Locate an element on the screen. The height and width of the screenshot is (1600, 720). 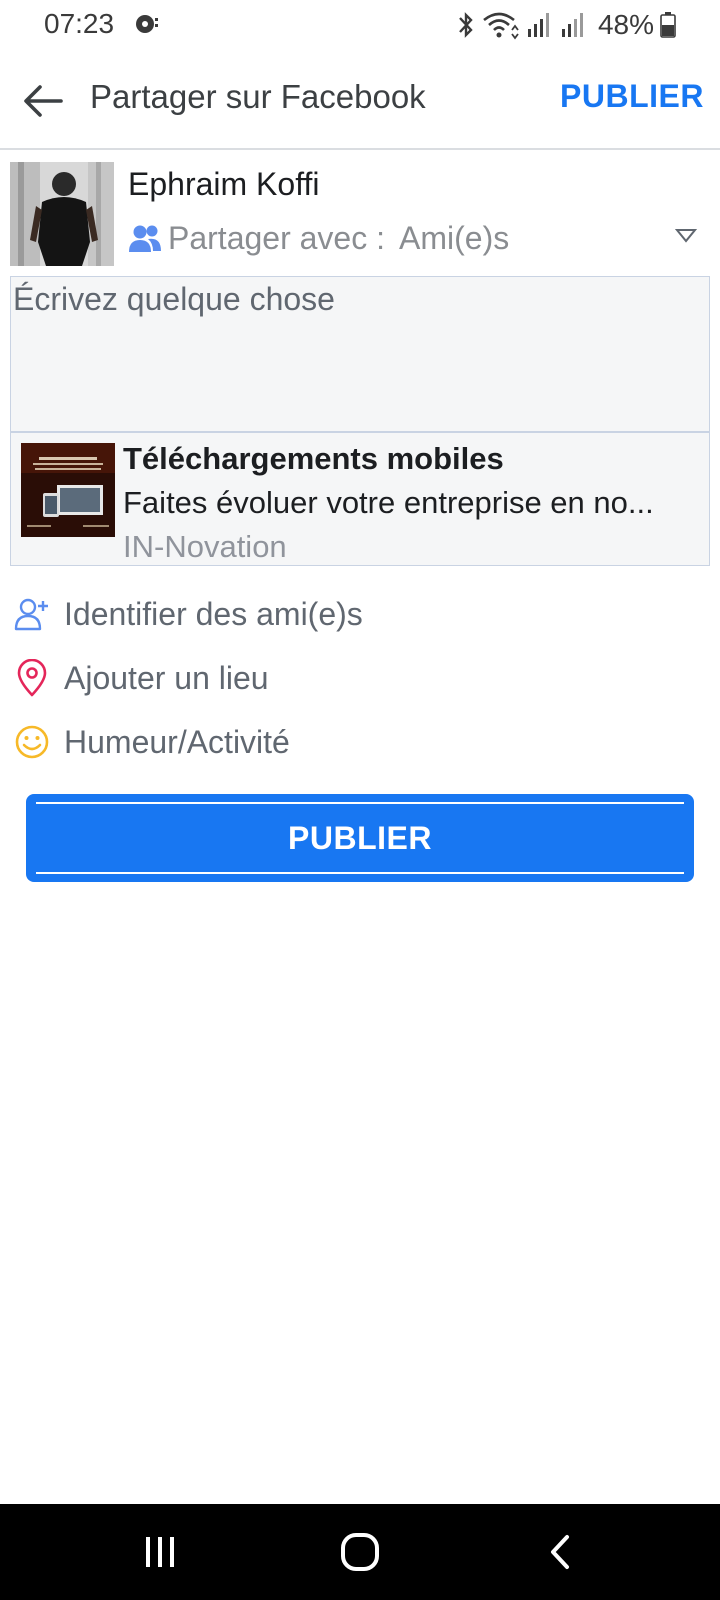
arrow-left-icon is located at coordinates (43, 101).